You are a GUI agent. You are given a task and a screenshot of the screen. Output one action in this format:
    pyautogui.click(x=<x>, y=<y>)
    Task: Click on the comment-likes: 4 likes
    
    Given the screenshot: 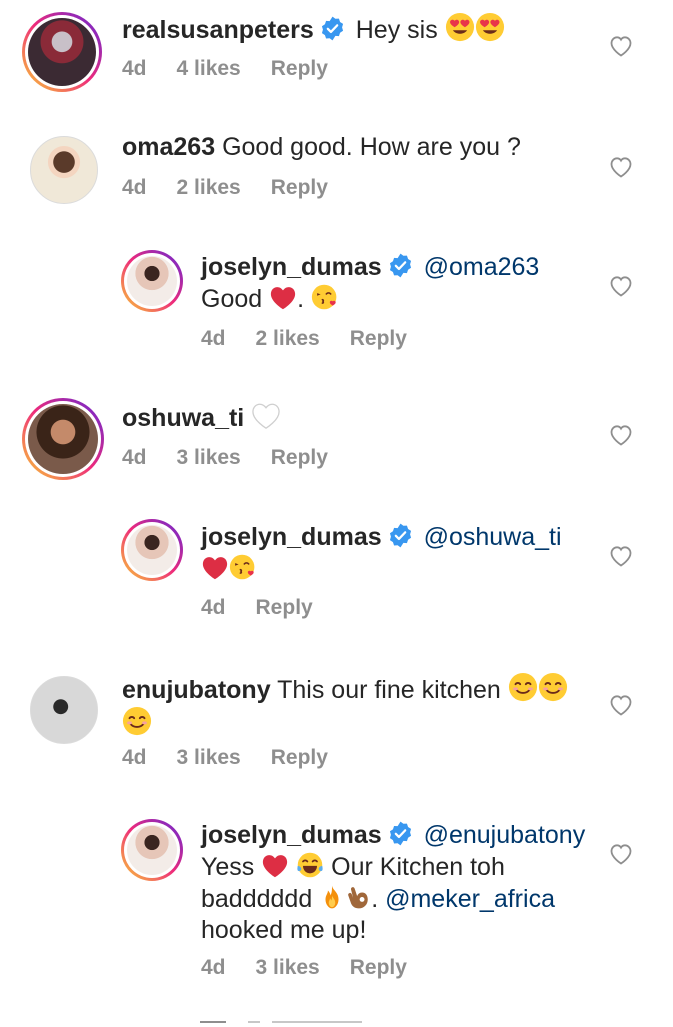 What is the action you would take?
    pyautogui.click(x=209, y=68)
    